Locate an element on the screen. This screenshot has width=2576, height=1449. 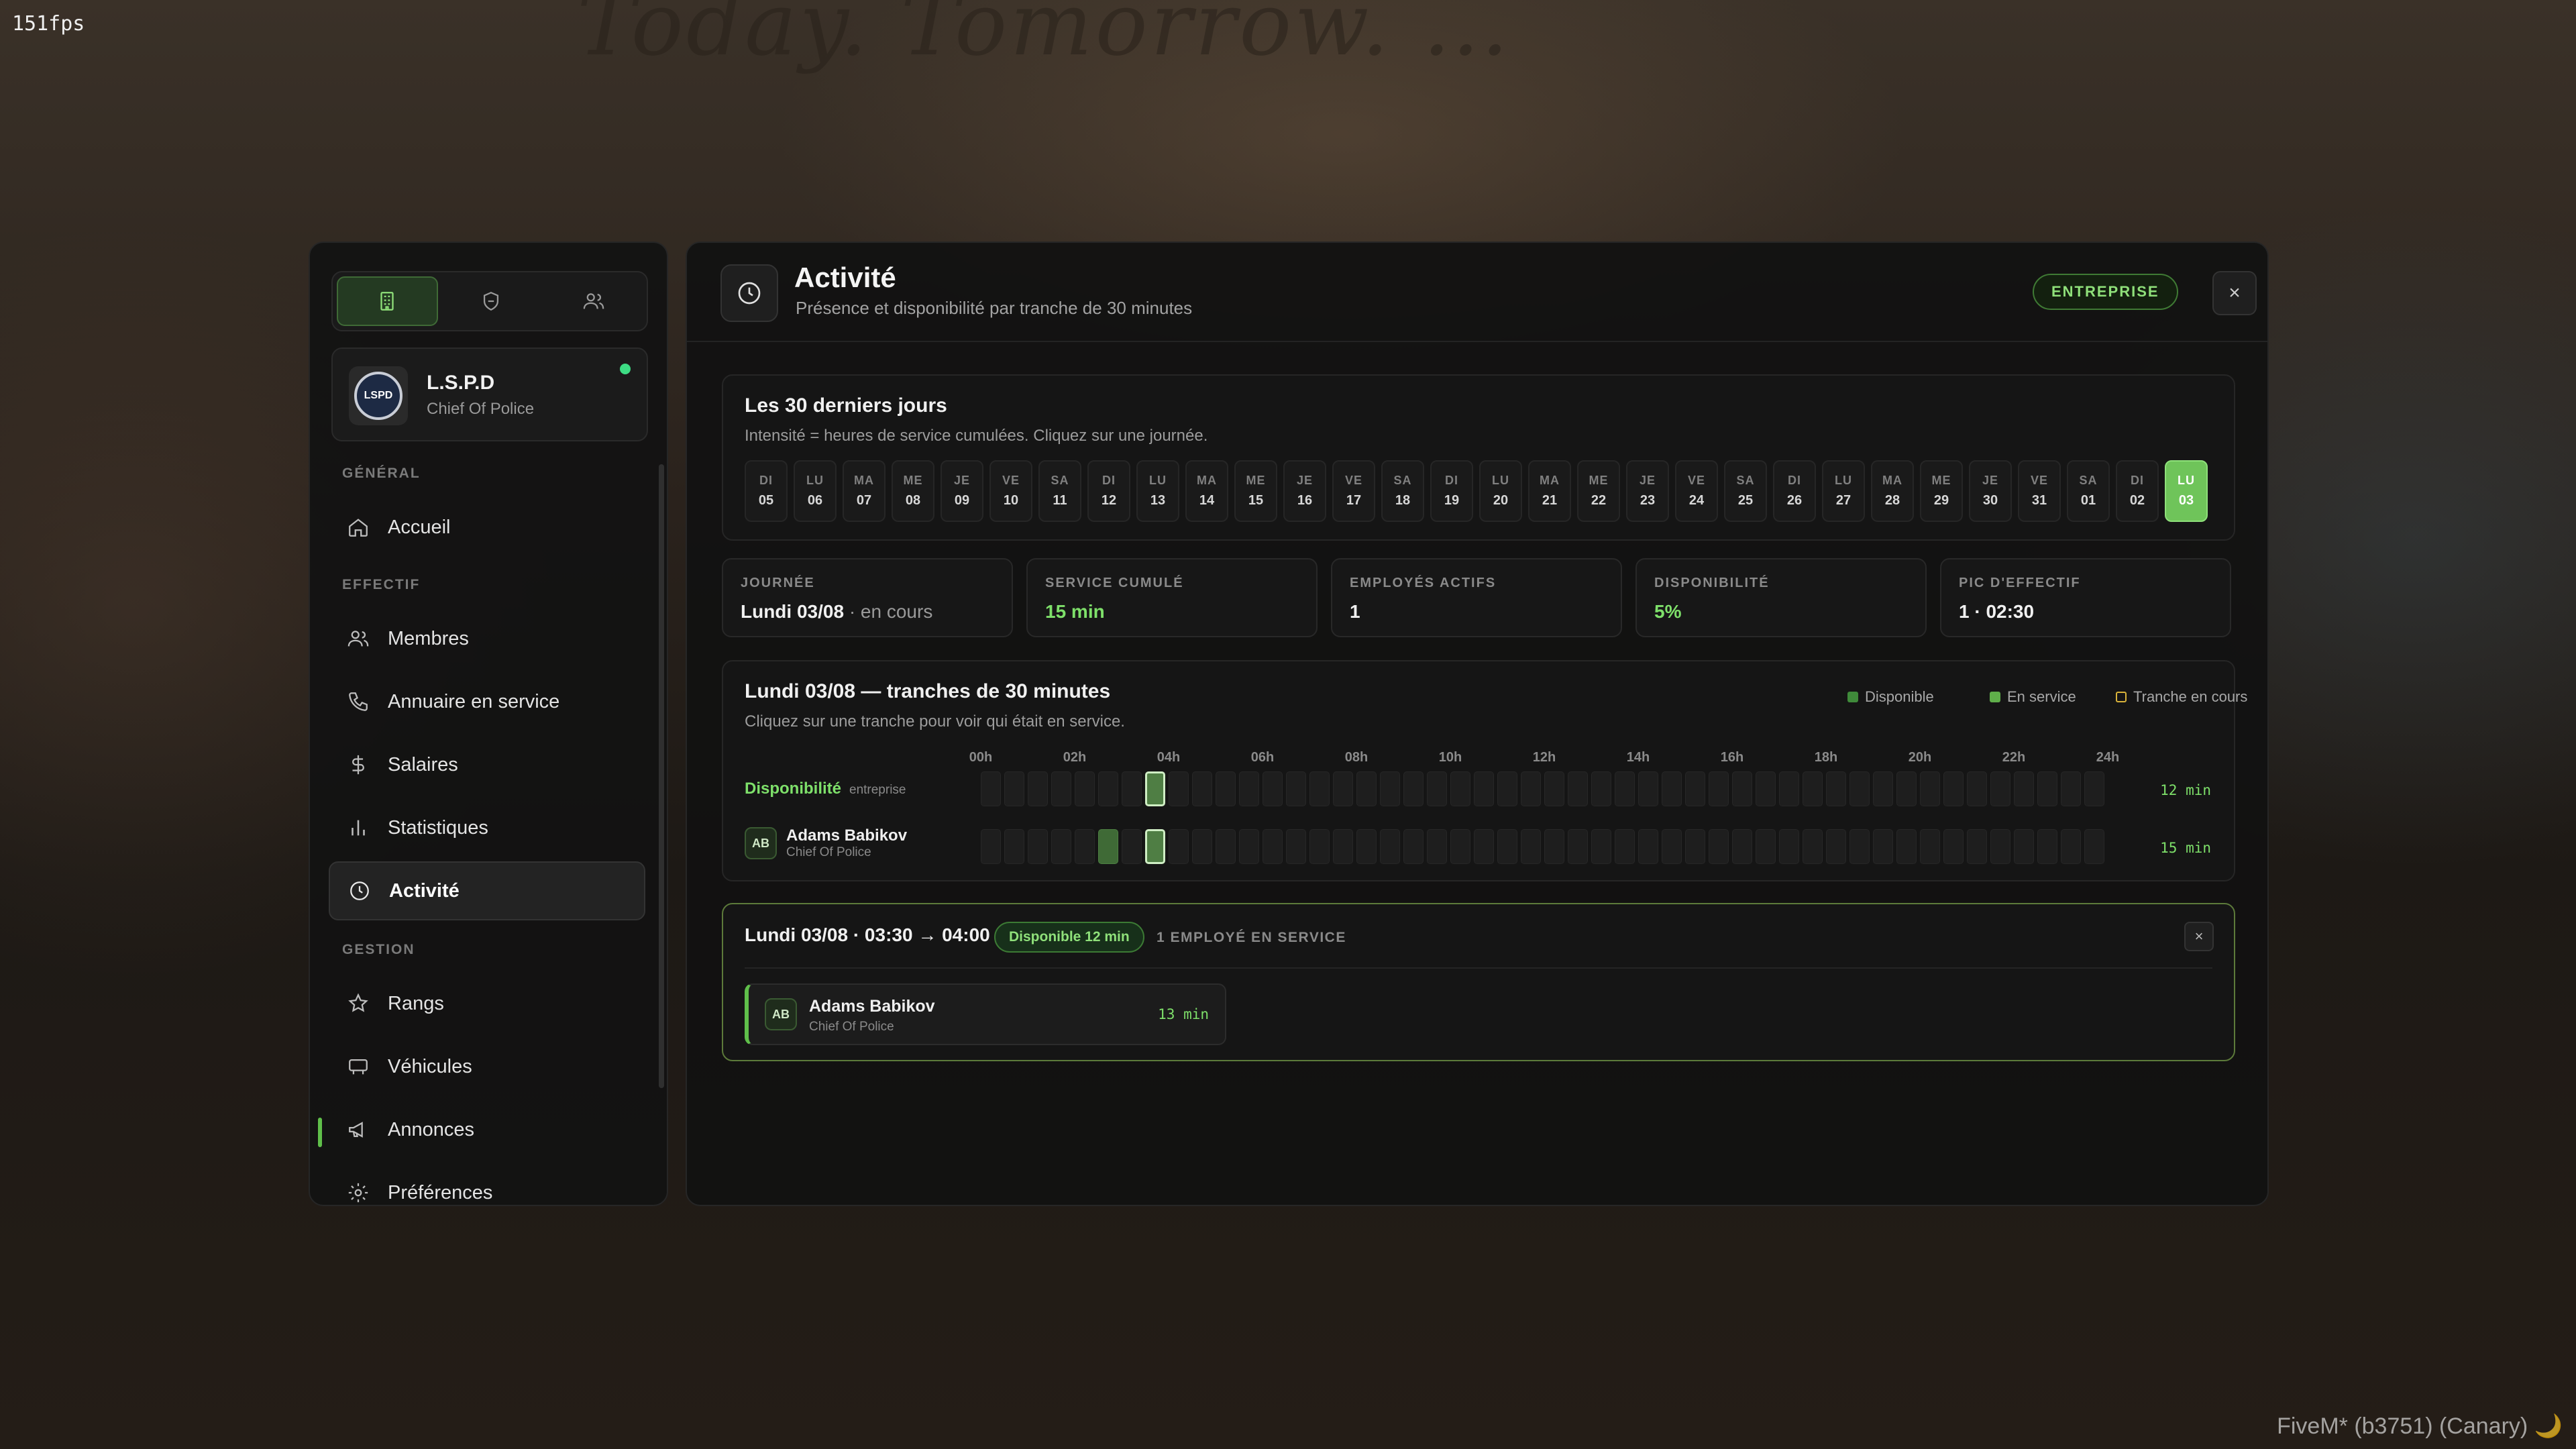
day-button: SA 18 is located at coordinates (1402, 491).